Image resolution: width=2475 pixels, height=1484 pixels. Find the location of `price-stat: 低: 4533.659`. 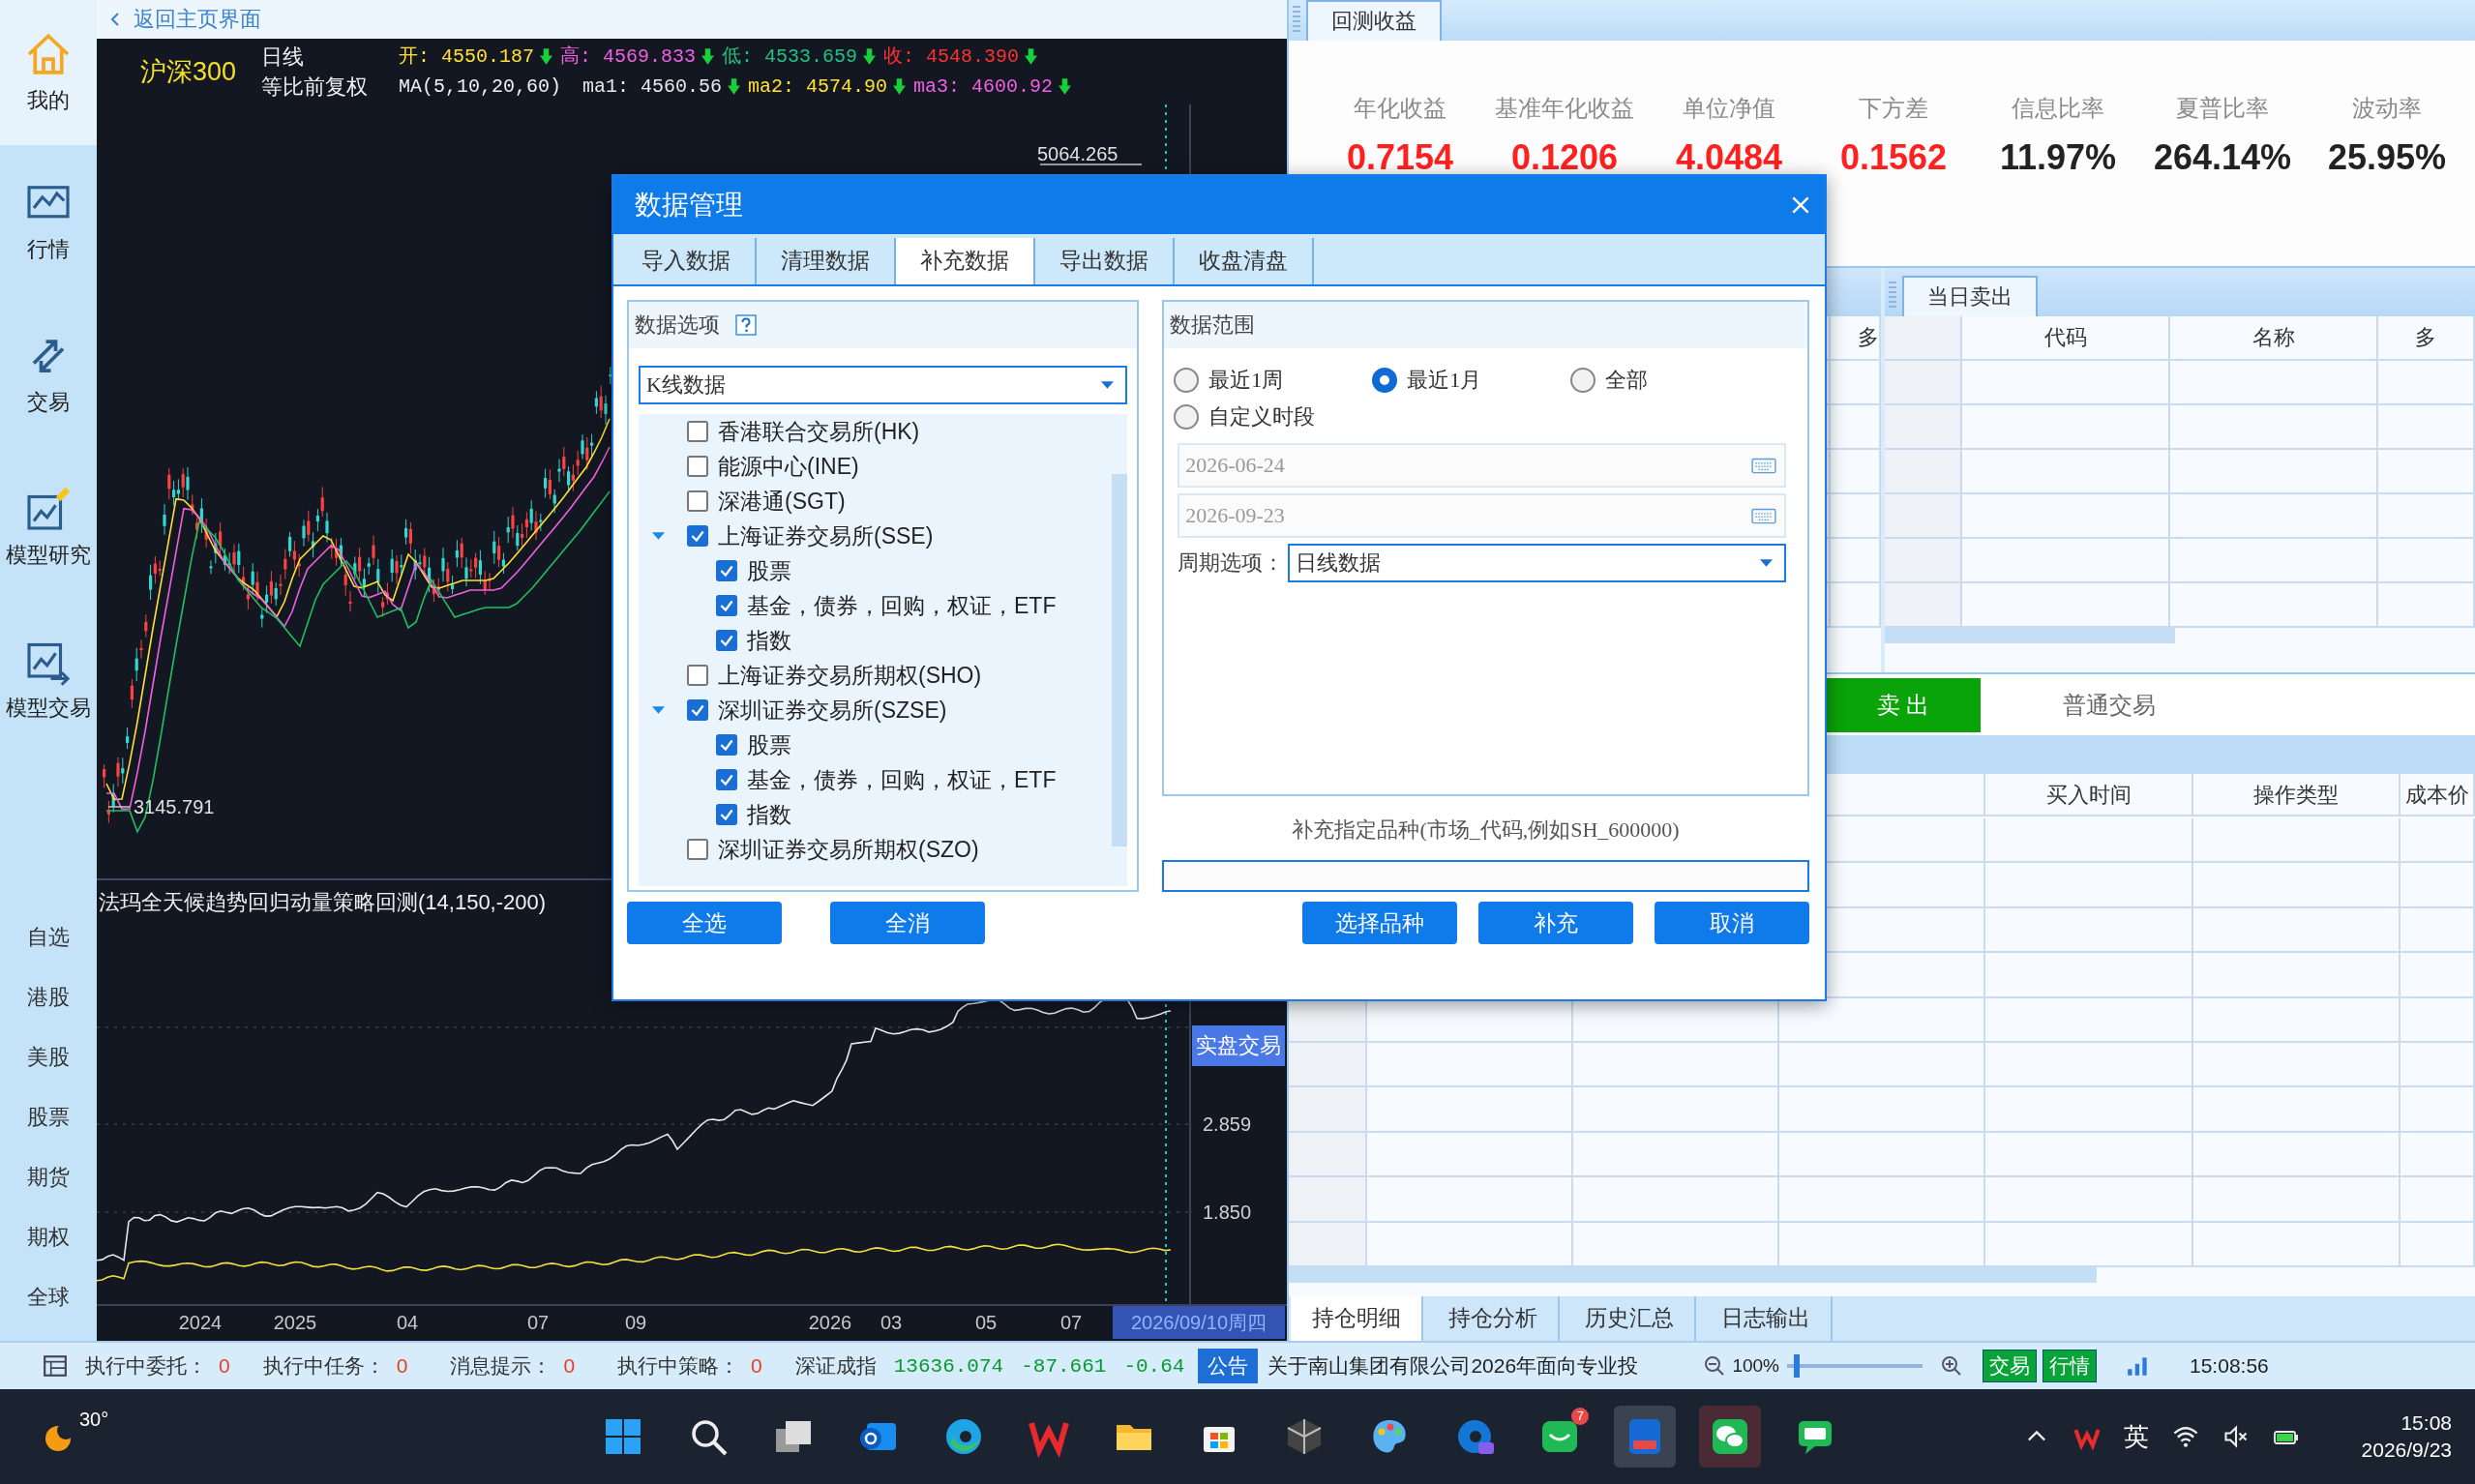

price-stat: 低: 4533.659 is located at coordinates (790, 57).